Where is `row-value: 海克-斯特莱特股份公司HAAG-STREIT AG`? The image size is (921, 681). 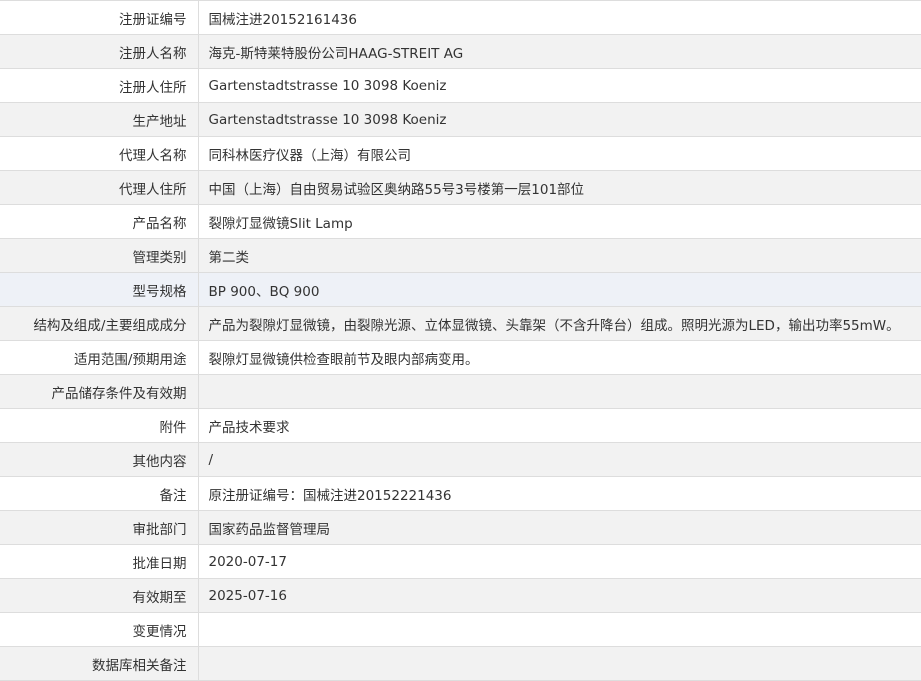
row-value: 海克-斯特莱特股份公司HAAG-STREIT AG is located at coordinates (559, 51).